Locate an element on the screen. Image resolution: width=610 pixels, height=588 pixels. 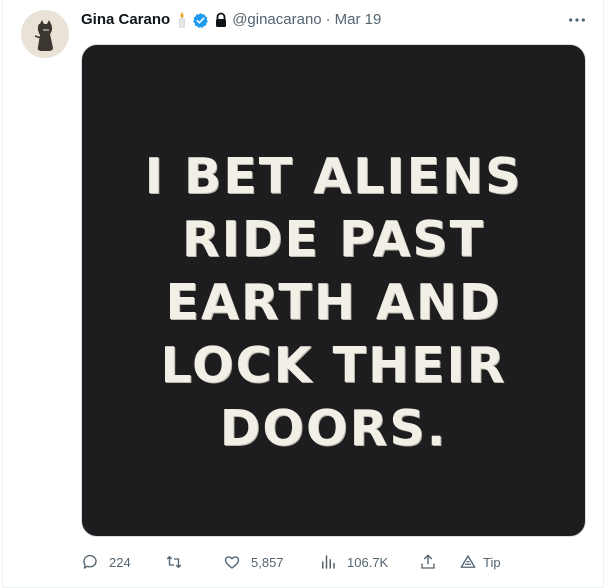
views-button: 106.7K is located at coordinates (353, 562).